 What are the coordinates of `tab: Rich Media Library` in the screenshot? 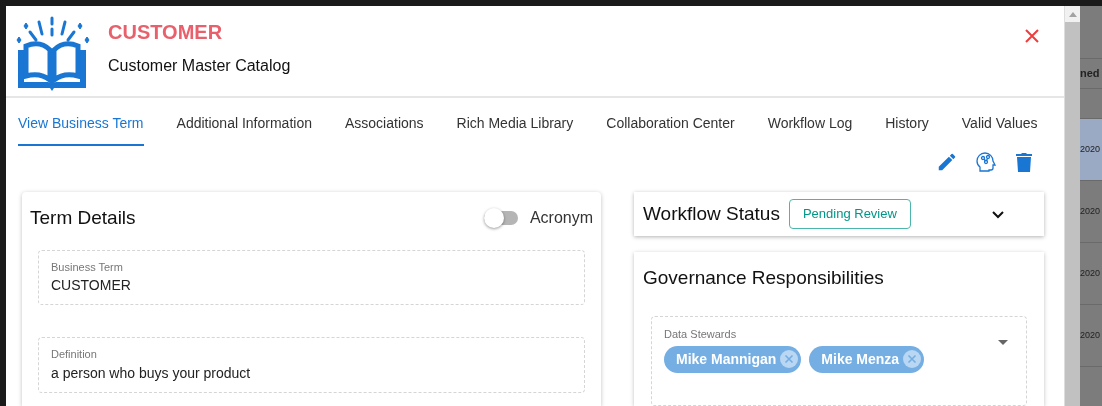 It's located at (515, 129).